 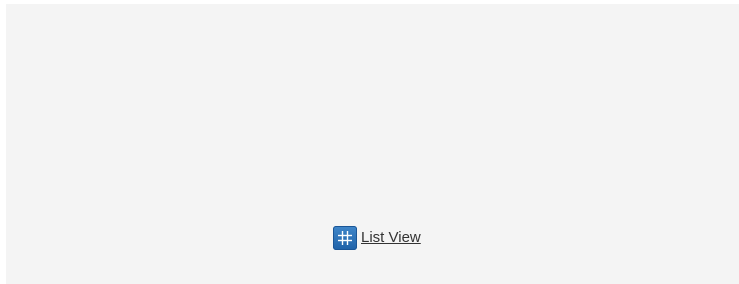 What do you see at coordinates (391, 238) in the screenshot?
I see `list-view-label: List View` at bounding box center [391, 238].